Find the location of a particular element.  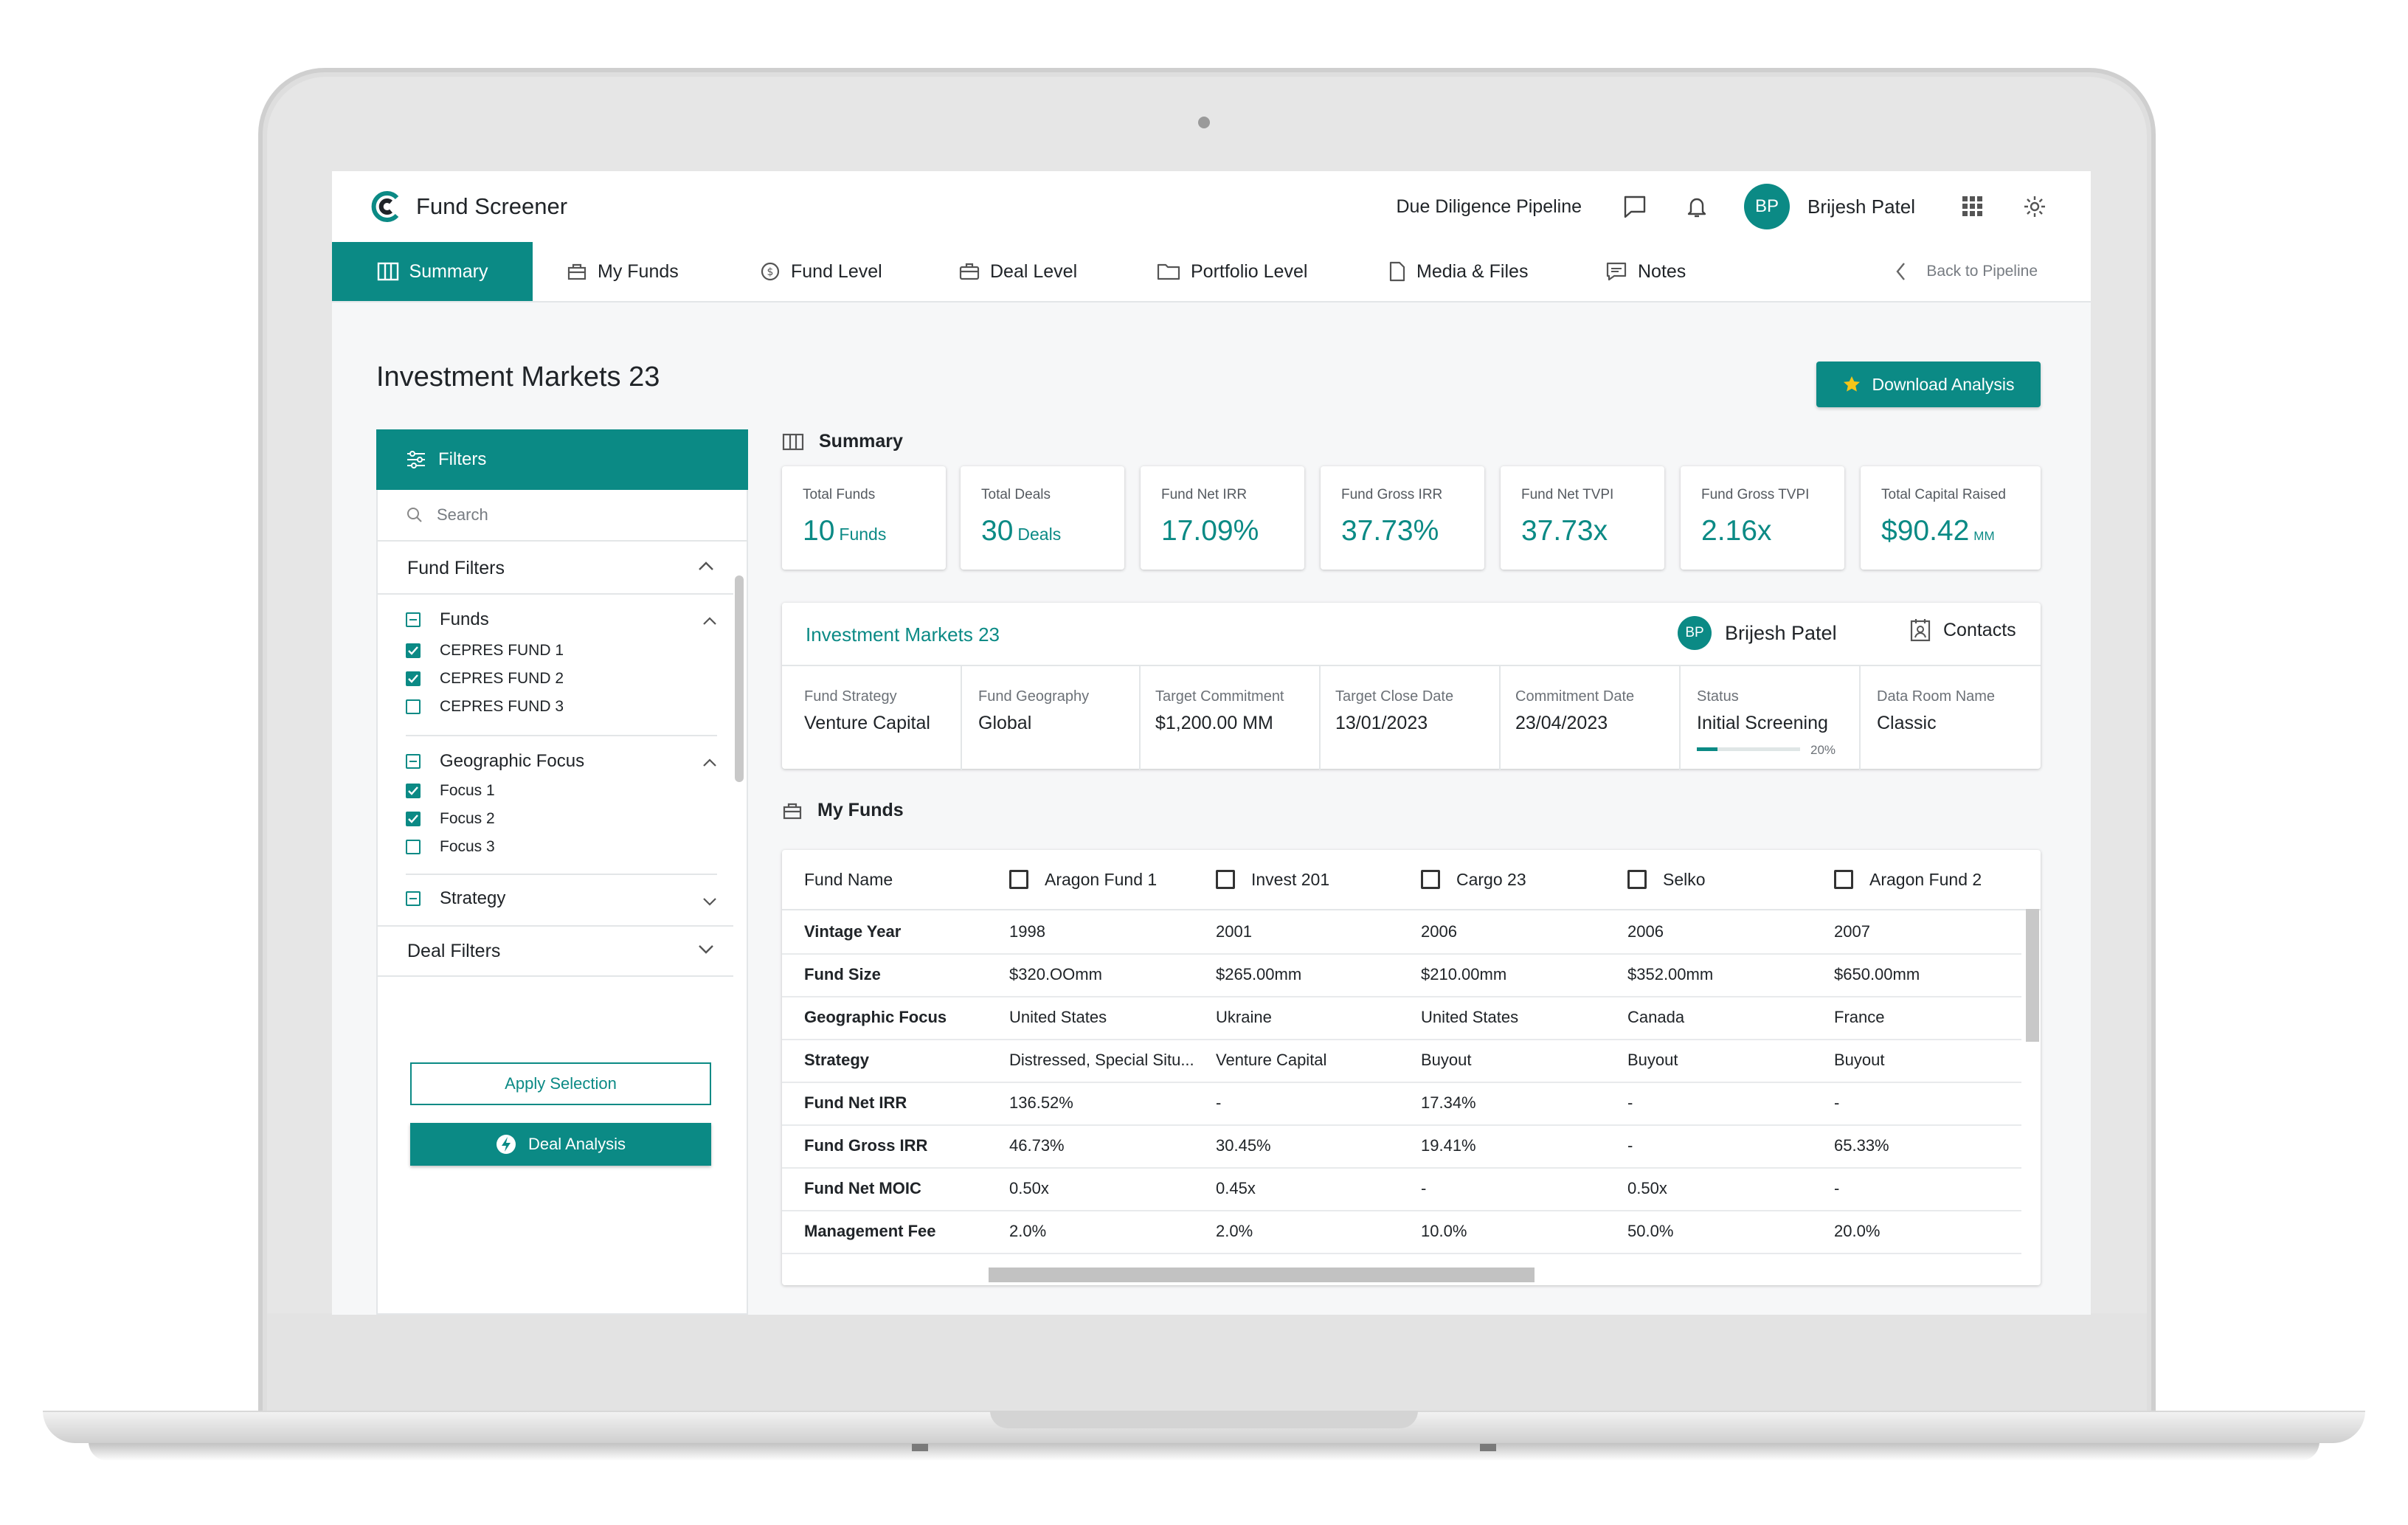

table-cell: 50.0% is located at coordinates (1651, 1231).